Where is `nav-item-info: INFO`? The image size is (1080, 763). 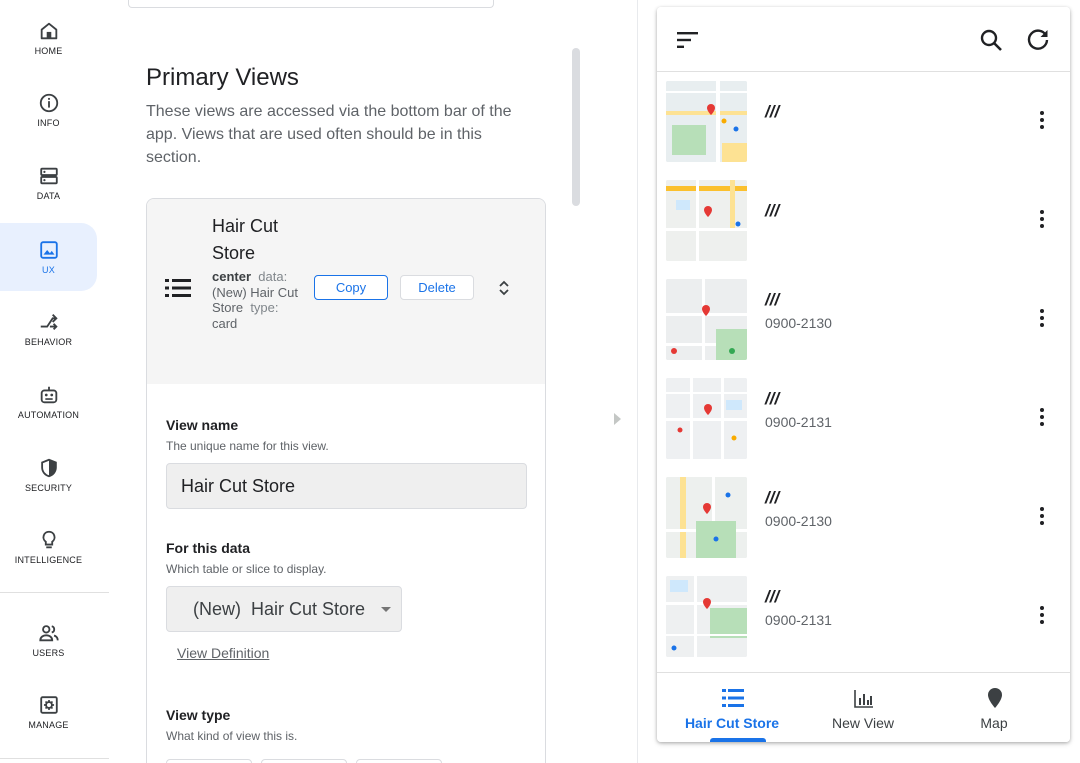 nav-item-info: INFO is located at coordinates (48, 110).